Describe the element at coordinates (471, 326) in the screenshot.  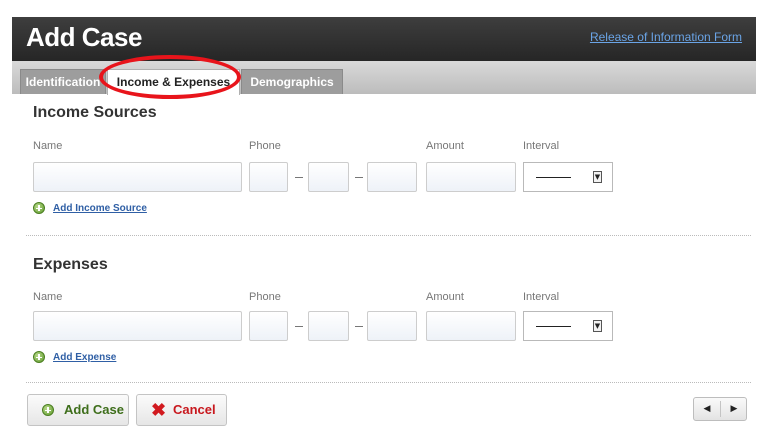
I see `expense-amount-input` at that location.